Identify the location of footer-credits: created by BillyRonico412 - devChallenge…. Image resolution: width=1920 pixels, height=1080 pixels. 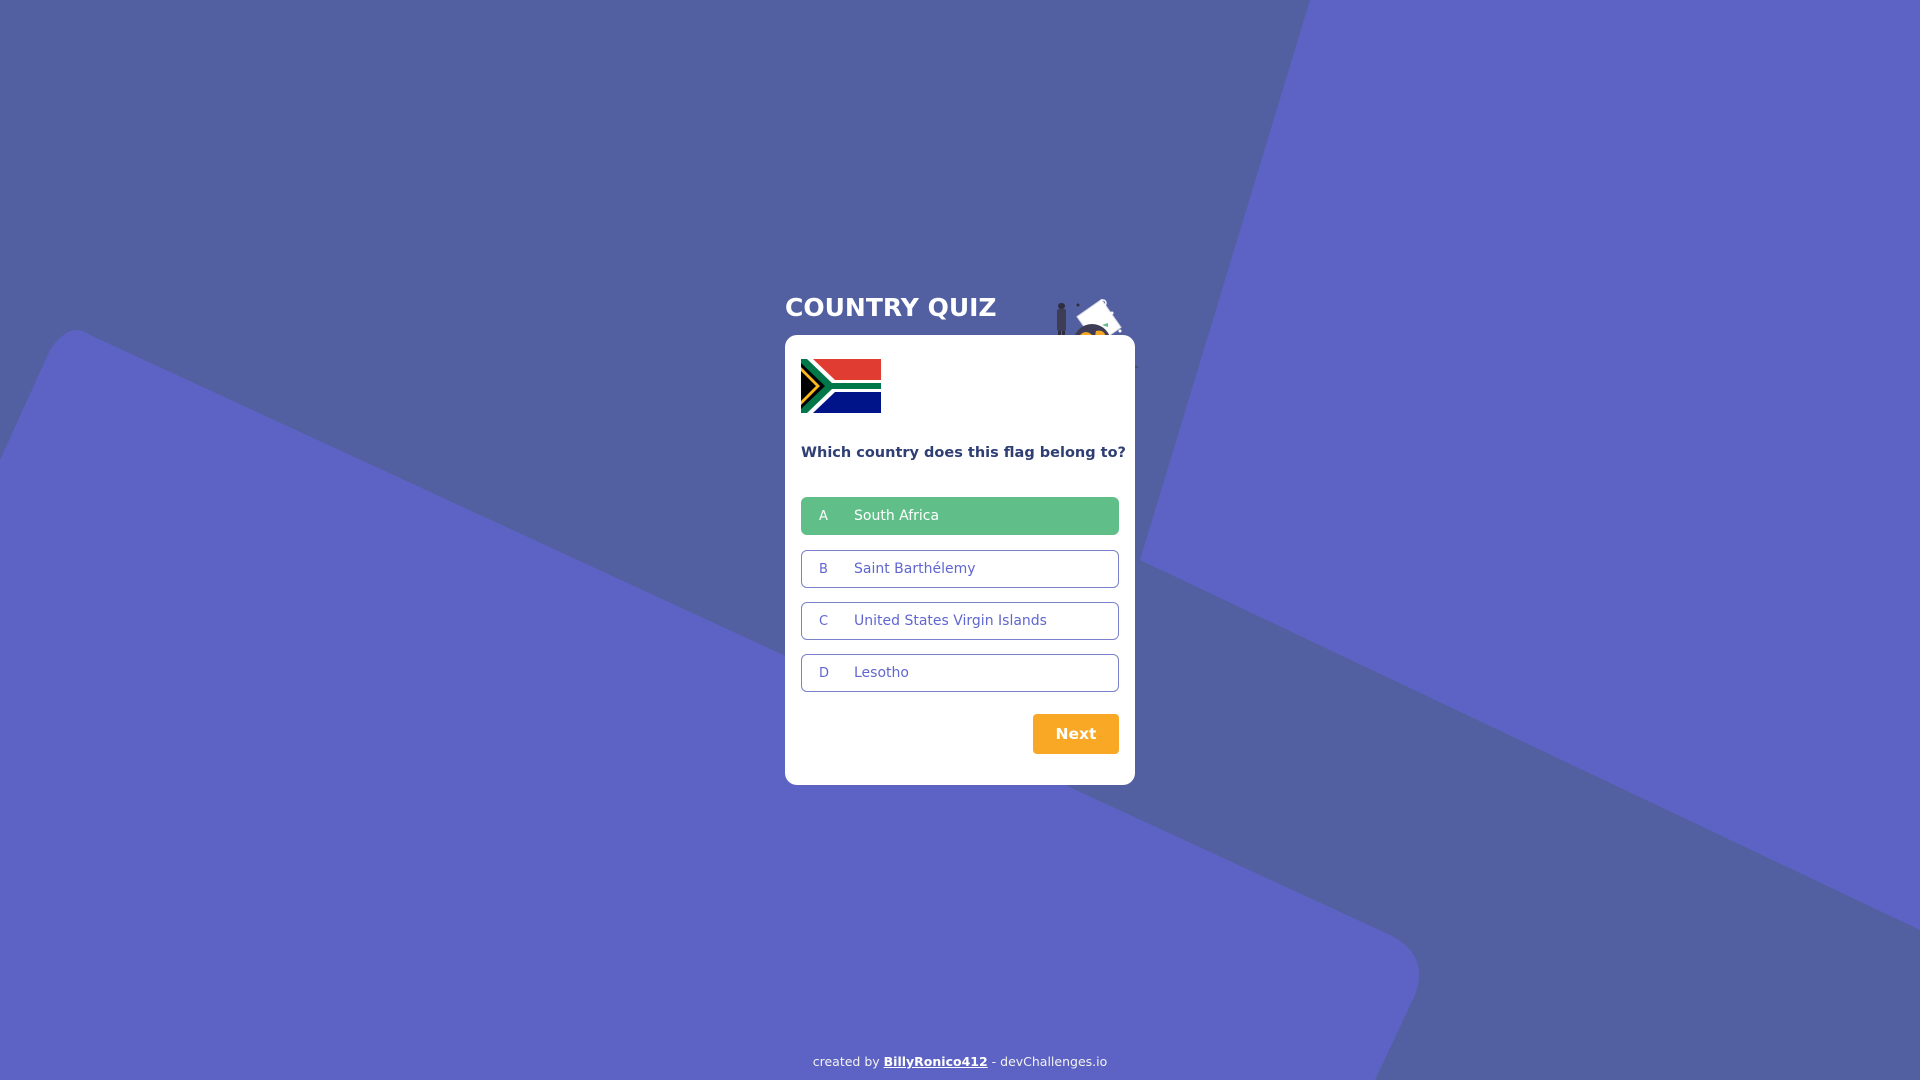
(960, 1061).